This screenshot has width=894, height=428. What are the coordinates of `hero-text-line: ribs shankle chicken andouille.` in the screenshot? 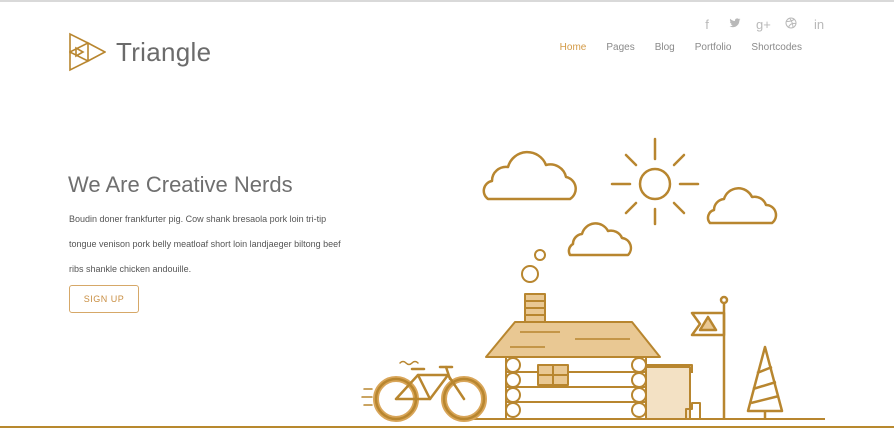 It's located at (130, 269).